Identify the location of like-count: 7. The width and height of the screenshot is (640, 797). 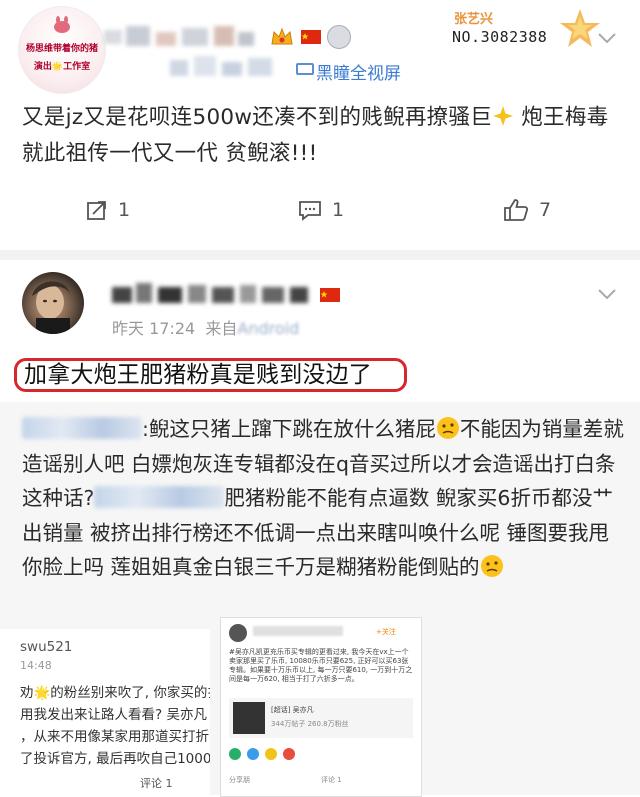
(545, 210).